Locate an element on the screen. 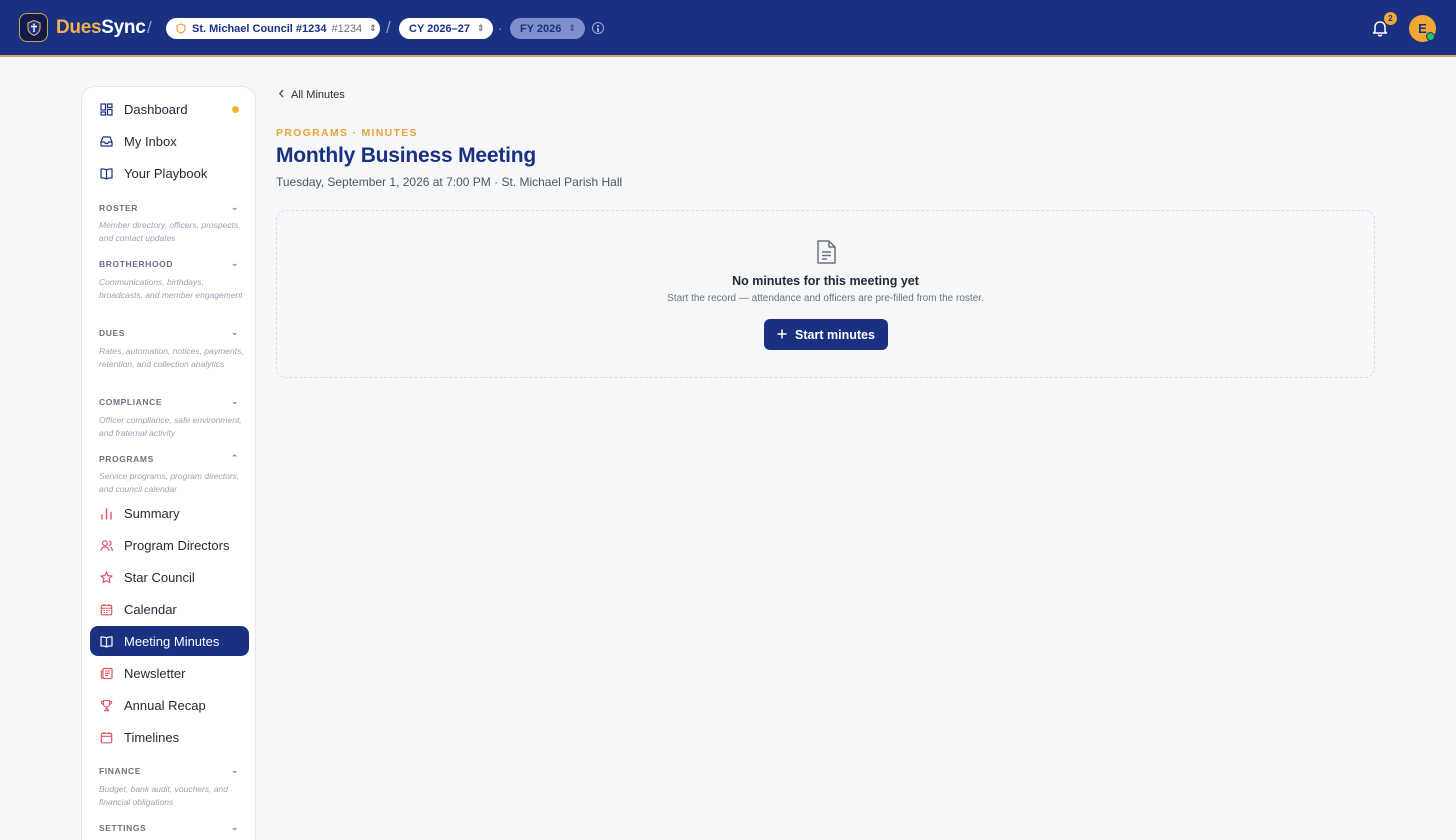  attention-dot is located at coordinates (235, 109).